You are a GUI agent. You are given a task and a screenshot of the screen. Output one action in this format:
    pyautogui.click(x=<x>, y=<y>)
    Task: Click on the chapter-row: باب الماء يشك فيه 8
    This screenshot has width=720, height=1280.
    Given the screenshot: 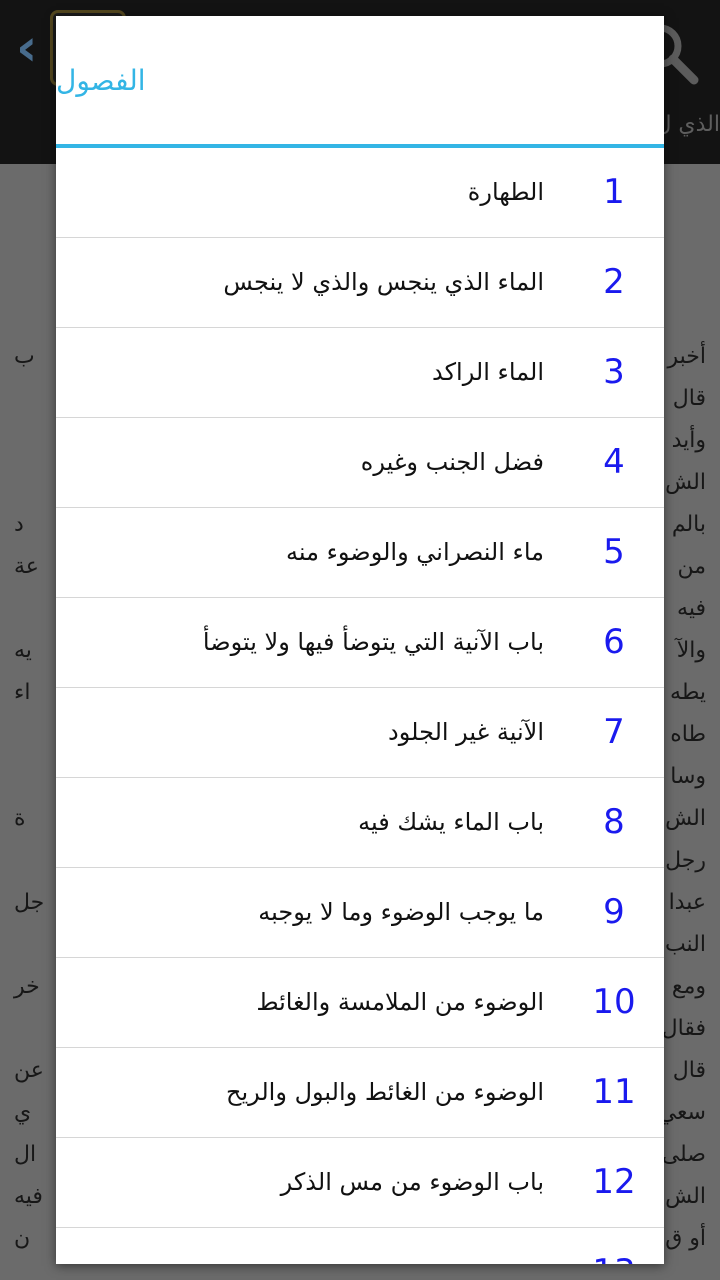 What is the action you would take?
    pyautogui.click(x=360, y=823)
    